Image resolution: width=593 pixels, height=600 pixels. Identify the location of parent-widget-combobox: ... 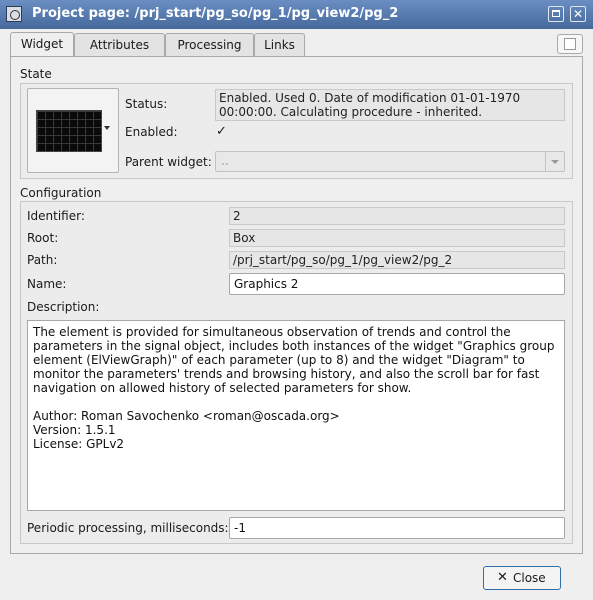
(390, 161).